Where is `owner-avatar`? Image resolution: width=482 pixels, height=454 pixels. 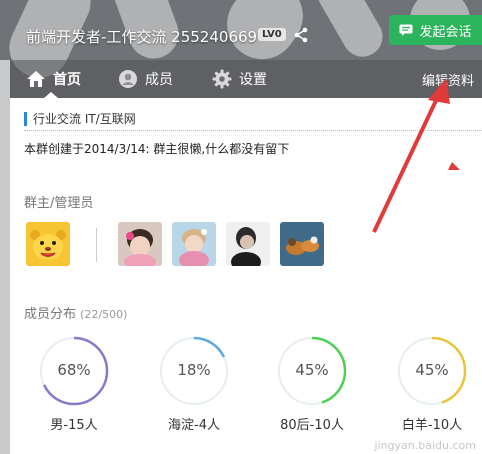 owner-avatar is located at coordinates (48, 244).